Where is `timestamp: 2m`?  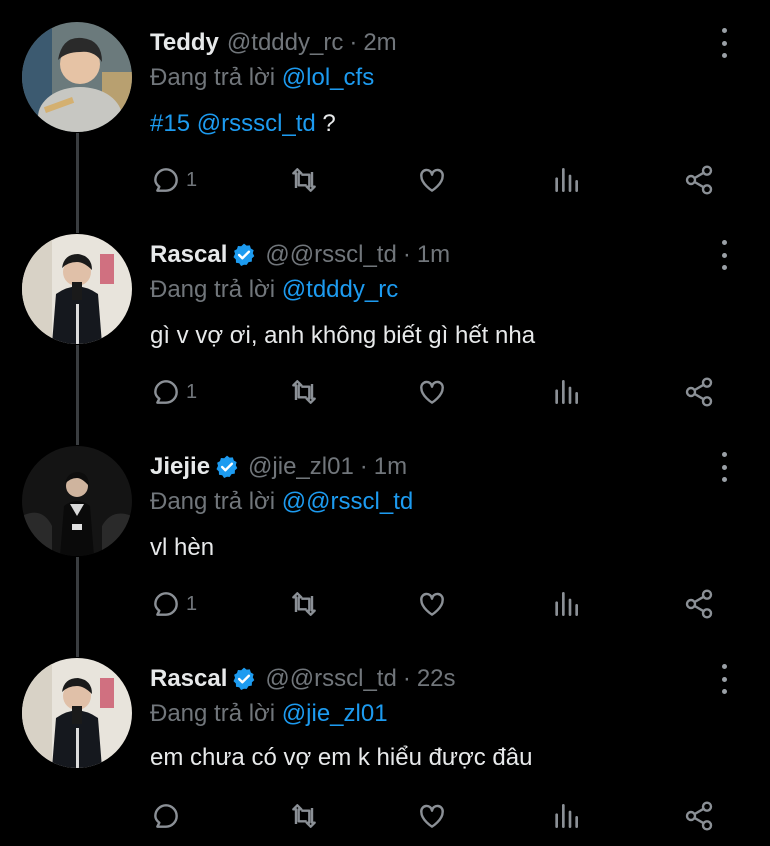
timestamp: 2m is located at coordinates (379, 43).